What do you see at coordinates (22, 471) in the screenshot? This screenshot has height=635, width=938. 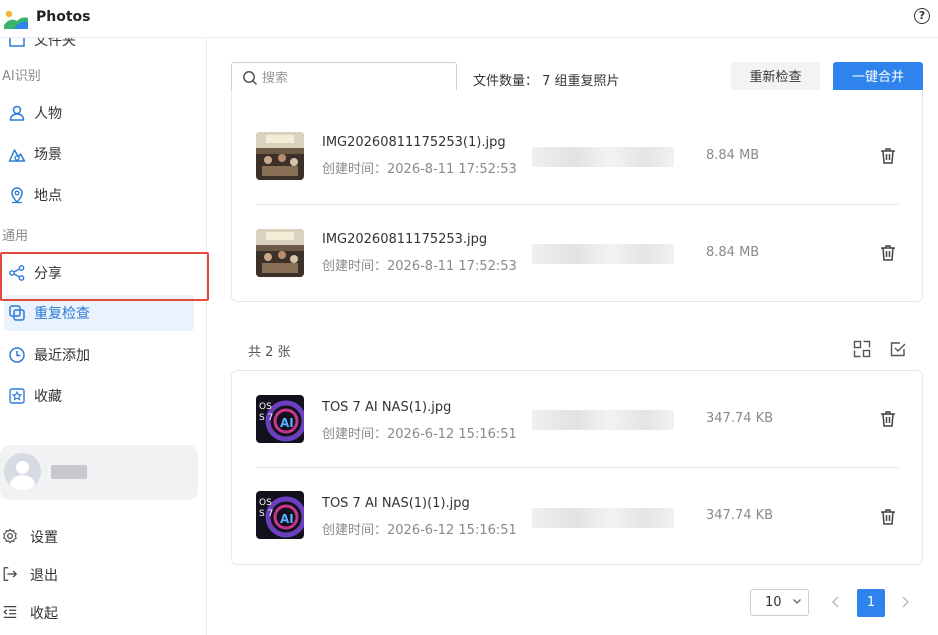 I see `avatar` at bounding box center [22, 471].